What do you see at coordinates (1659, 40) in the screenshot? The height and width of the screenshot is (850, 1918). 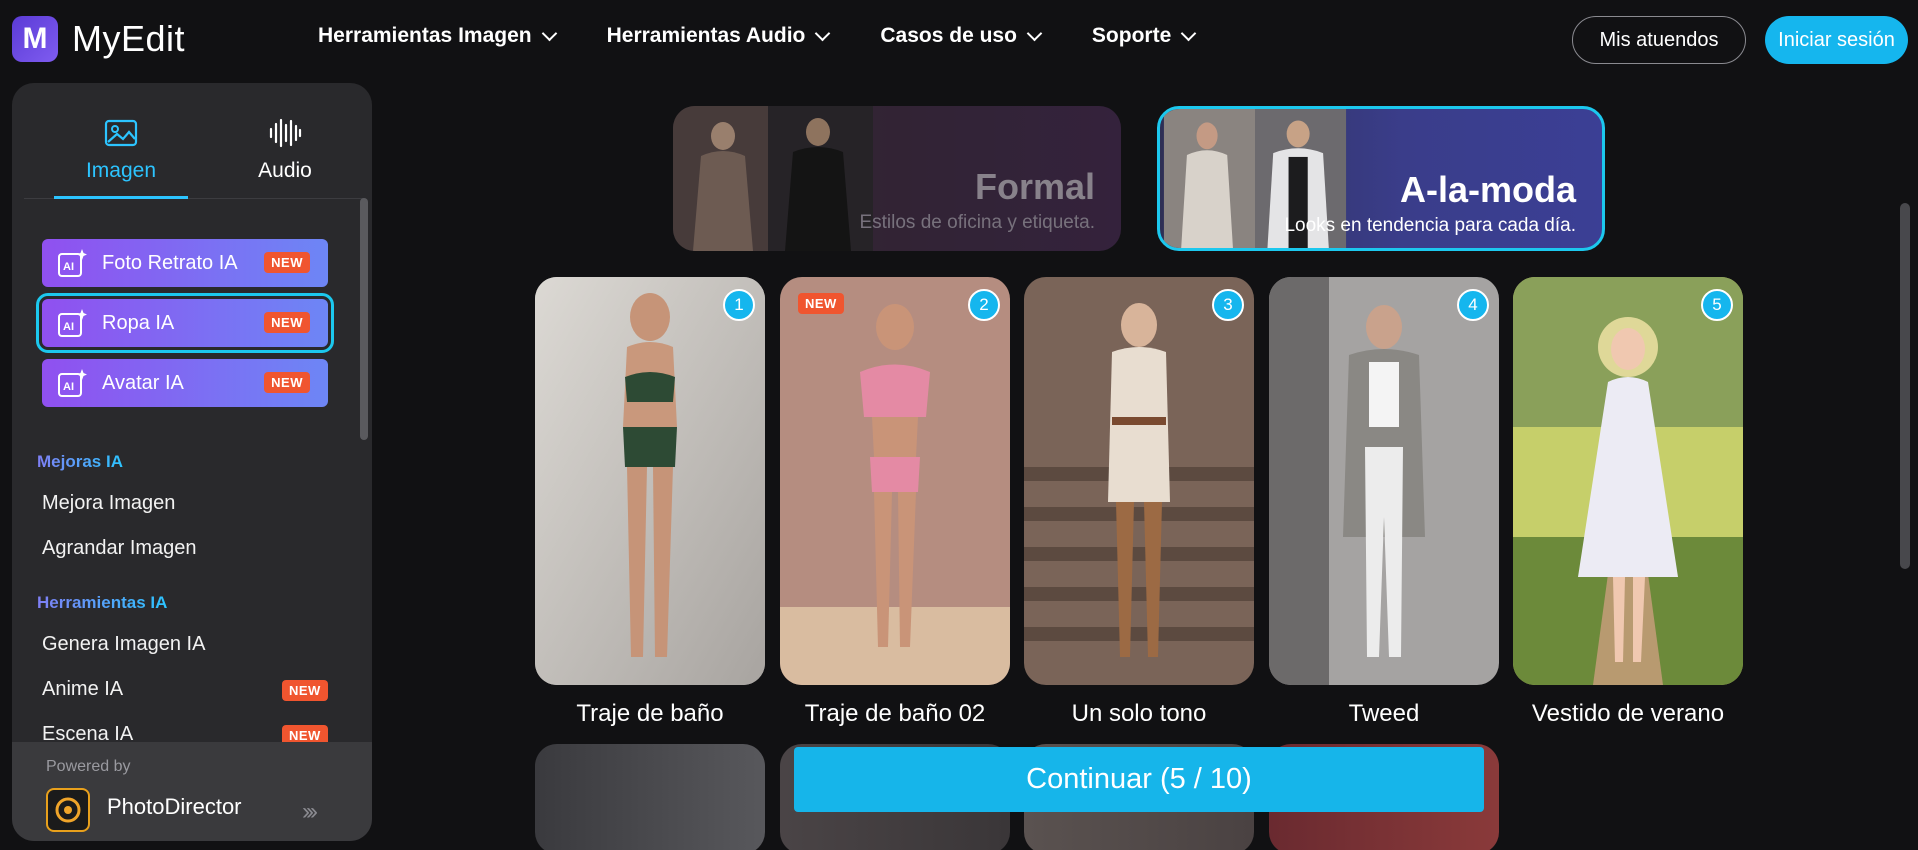 I see `my-outfits-button: Mis atuendos` at bounding box center [1659, 40].